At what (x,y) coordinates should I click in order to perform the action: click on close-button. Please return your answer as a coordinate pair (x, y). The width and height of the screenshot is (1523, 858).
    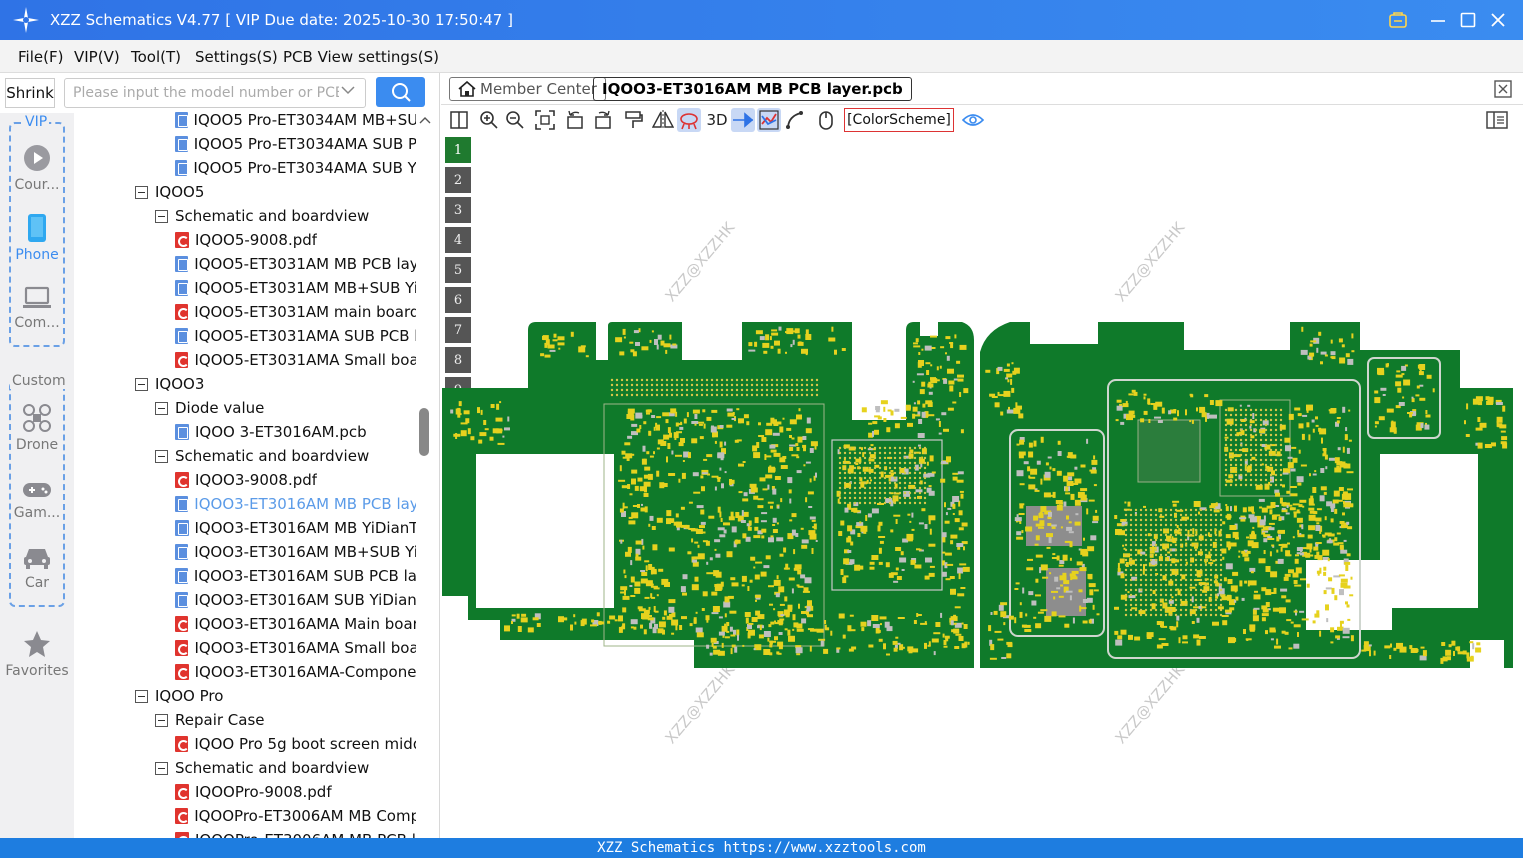
    Looking at the image, I should click on (1498, 20).